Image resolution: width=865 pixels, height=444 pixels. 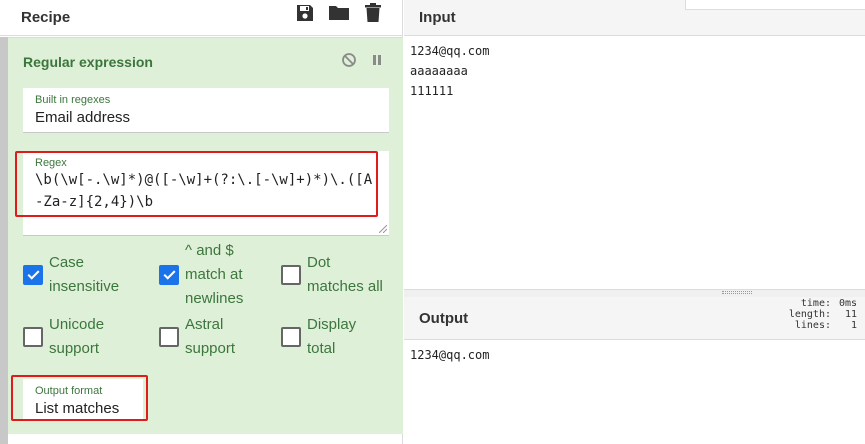 What do you see at coordinates (815, 303) in the screenshot?
I see `time-label: time:` at bounding box center [815, 303].